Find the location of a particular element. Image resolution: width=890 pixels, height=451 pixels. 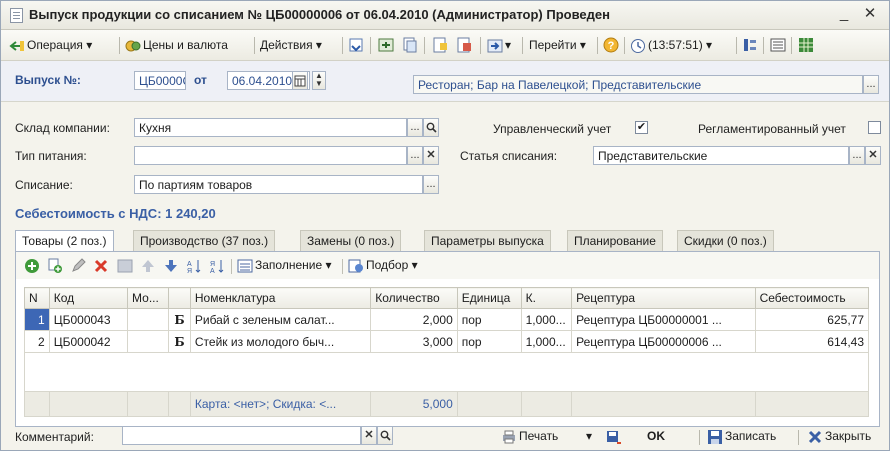

structure-icon is located at coordinates (386, 45).